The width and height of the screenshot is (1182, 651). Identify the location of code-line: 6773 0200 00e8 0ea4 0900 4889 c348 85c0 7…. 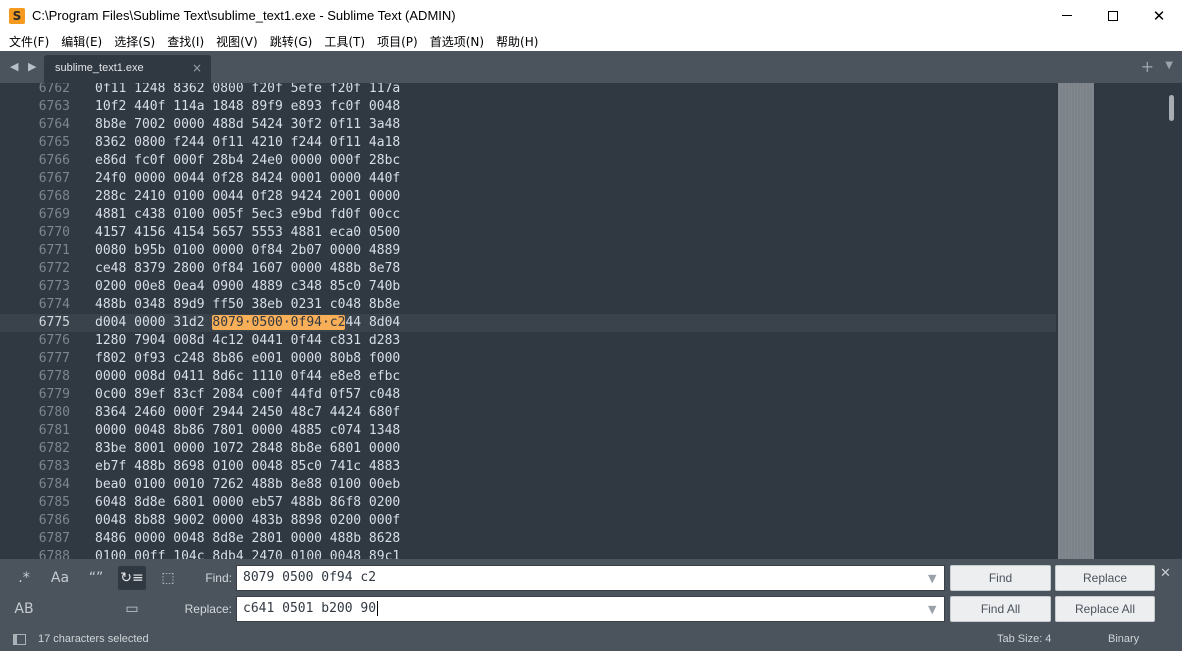
(528, 287).